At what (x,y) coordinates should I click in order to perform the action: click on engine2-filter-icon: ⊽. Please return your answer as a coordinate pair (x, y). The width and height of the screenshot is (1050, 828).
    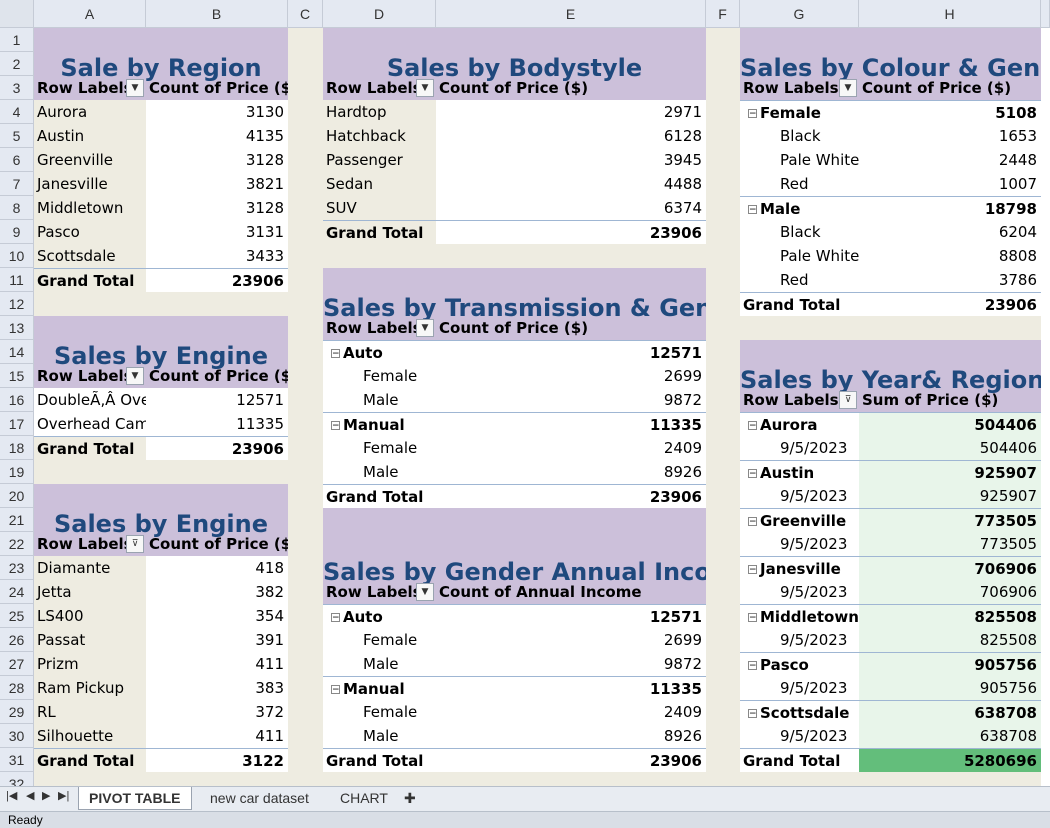
    Looking at the image, I should click on (135, 544).